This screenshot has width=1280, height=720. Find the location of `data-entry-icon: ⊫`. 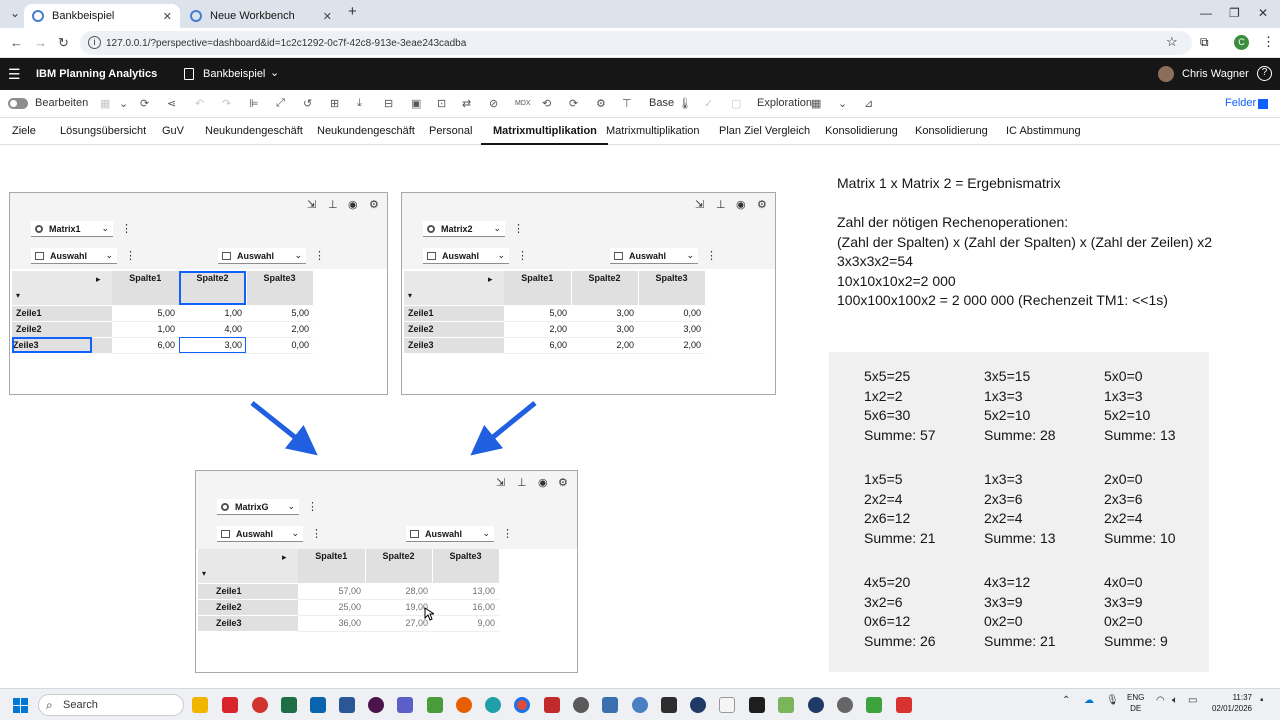

data-entry-icon: ⊫ is located at coordinates (254, 103).